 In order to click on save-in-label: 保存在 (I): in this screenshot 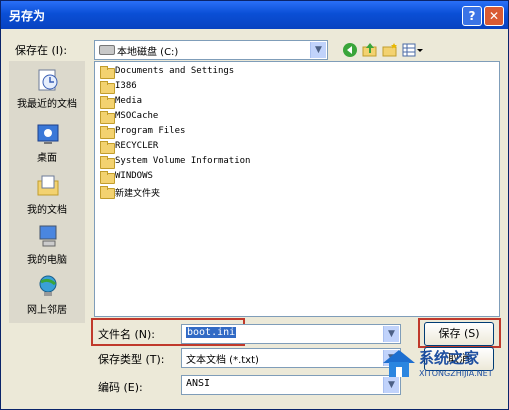, I will do `click(41, 50)`.